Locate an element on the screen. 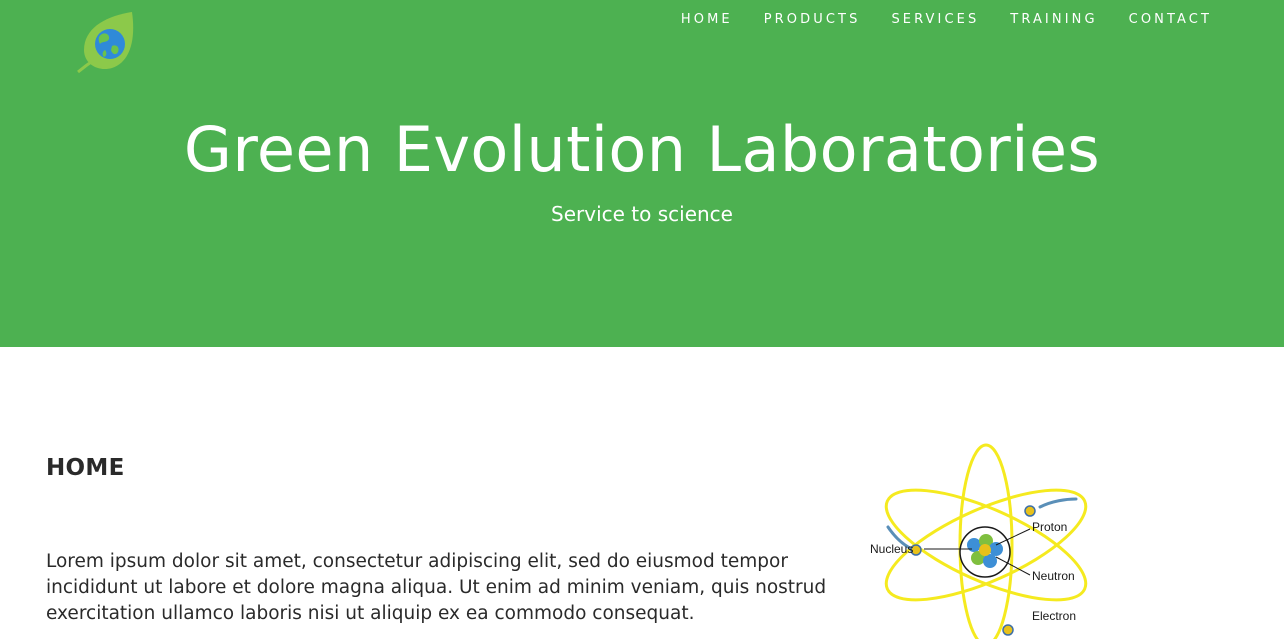 The height and width of the screenshot is (639, 1284). nav-home-link: HOME is located at coordinates (707, 20).